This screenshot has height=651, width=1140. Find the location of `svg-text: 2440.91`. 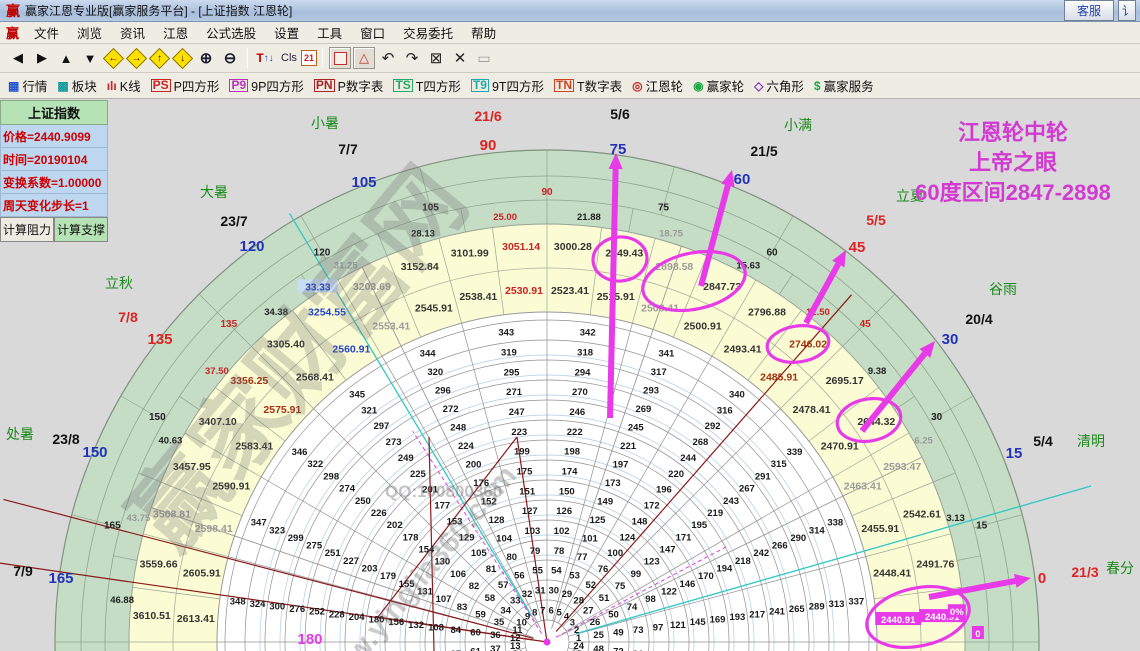

svg-text: 2440.91 is located at coordinates (898, 620).